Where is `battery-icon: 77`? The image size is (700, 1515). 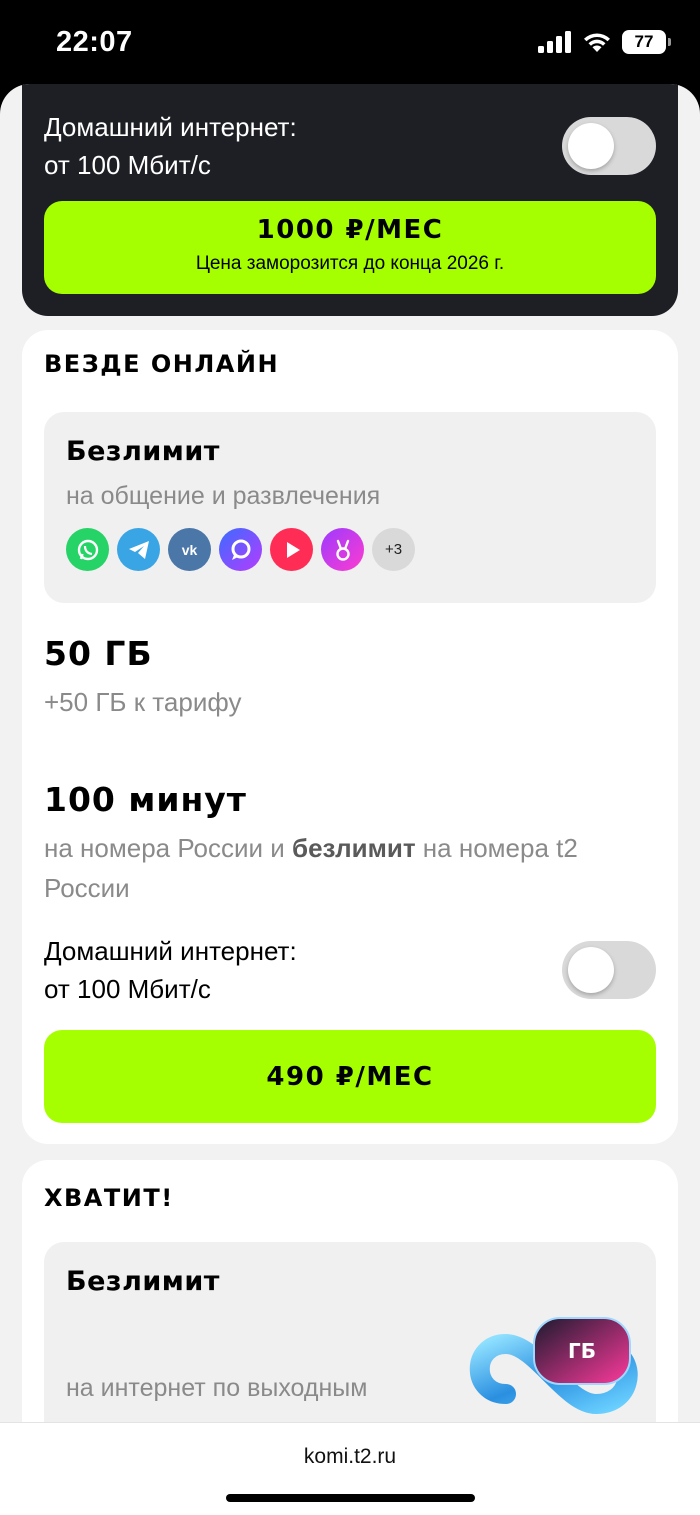
battery-icon: 77 is located at coordinates (646, 42).